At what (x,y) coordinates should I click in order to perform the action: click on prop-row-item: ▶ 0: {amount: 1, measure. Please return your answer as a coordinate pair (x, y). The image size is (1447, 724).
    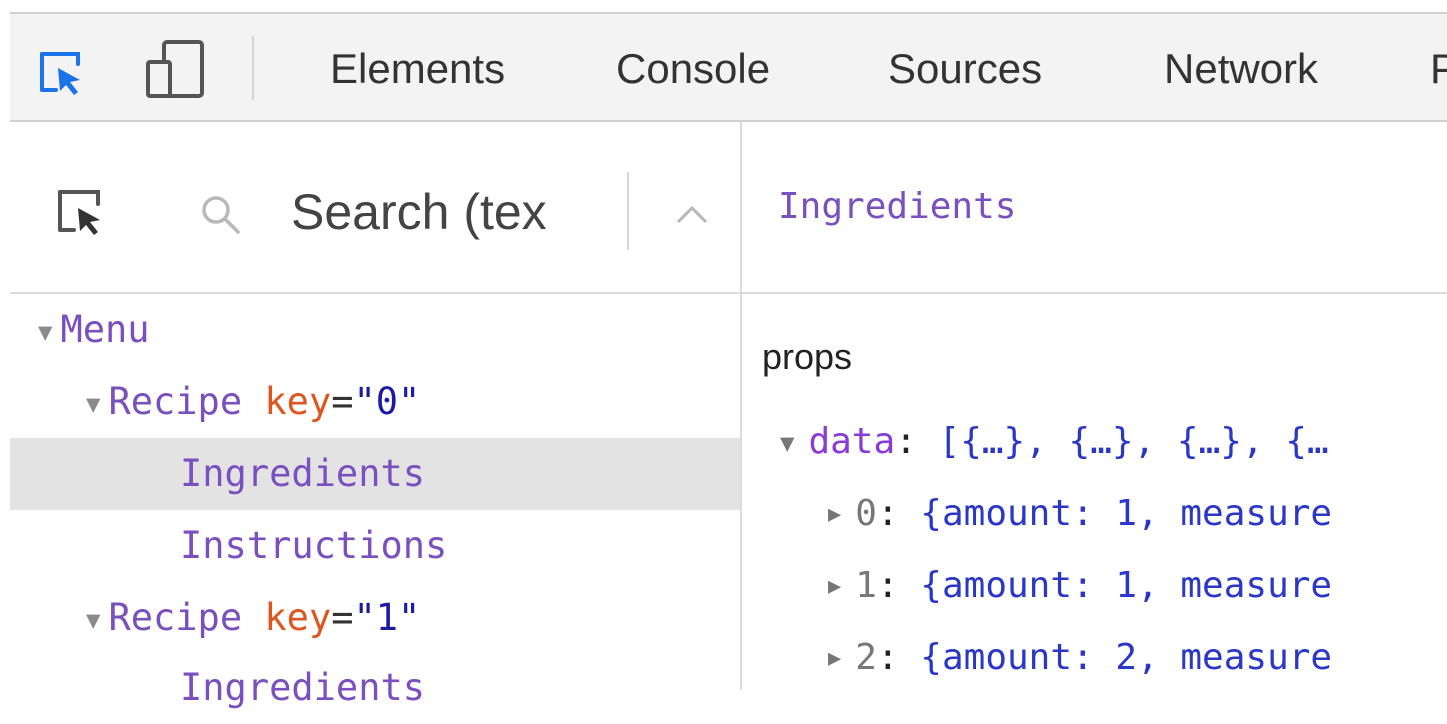
    Looking at the image, I should click on (1080, 514).